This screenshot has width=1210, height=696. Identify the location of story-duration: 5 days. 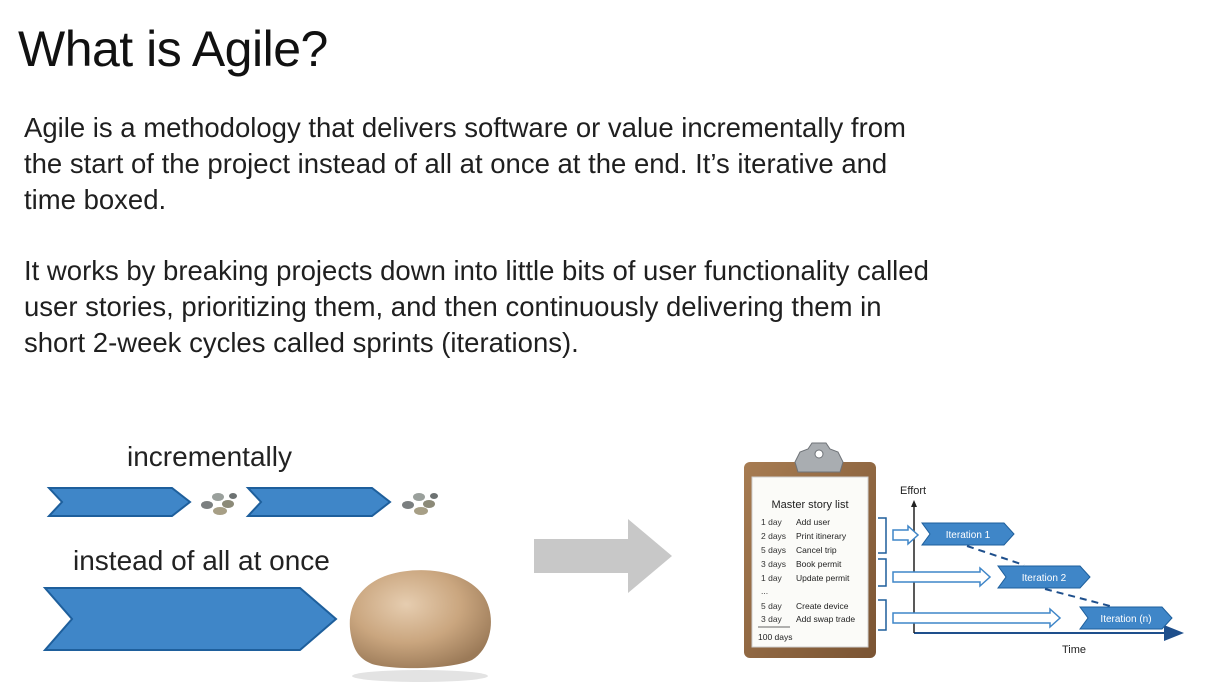
(773, 550).